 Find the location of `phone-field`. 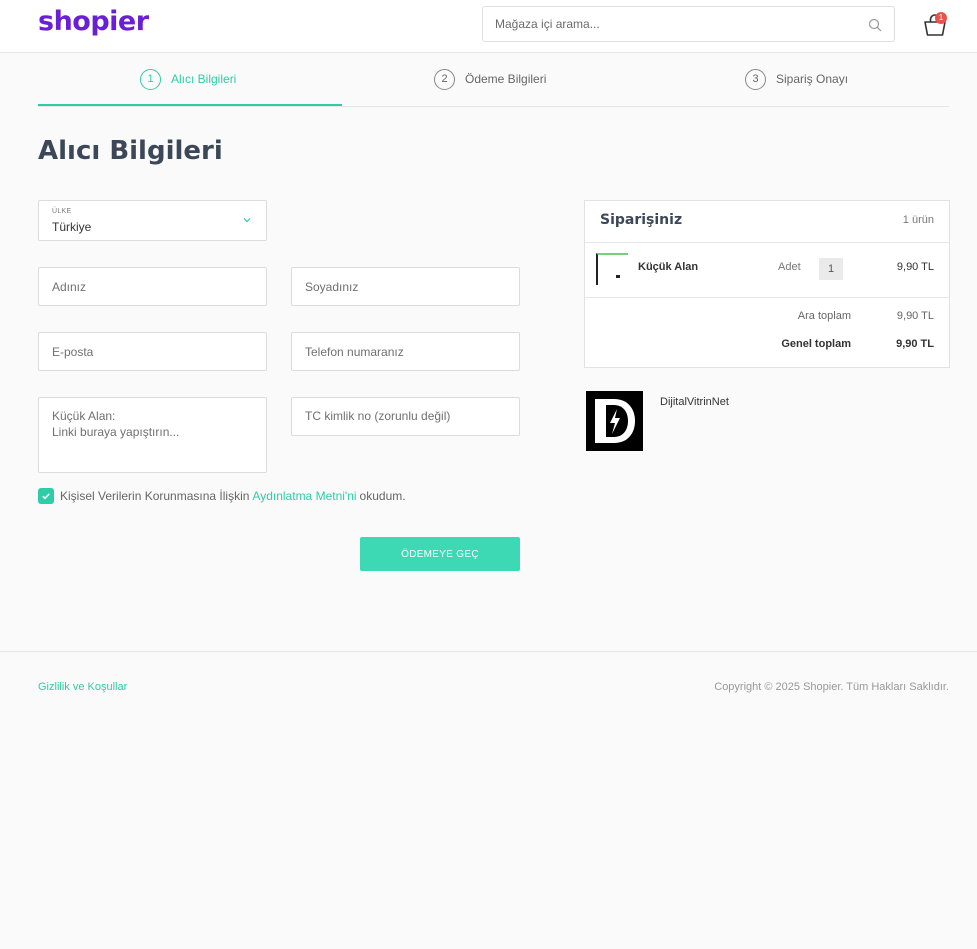

phone-field is located at coordinates (405, 351).